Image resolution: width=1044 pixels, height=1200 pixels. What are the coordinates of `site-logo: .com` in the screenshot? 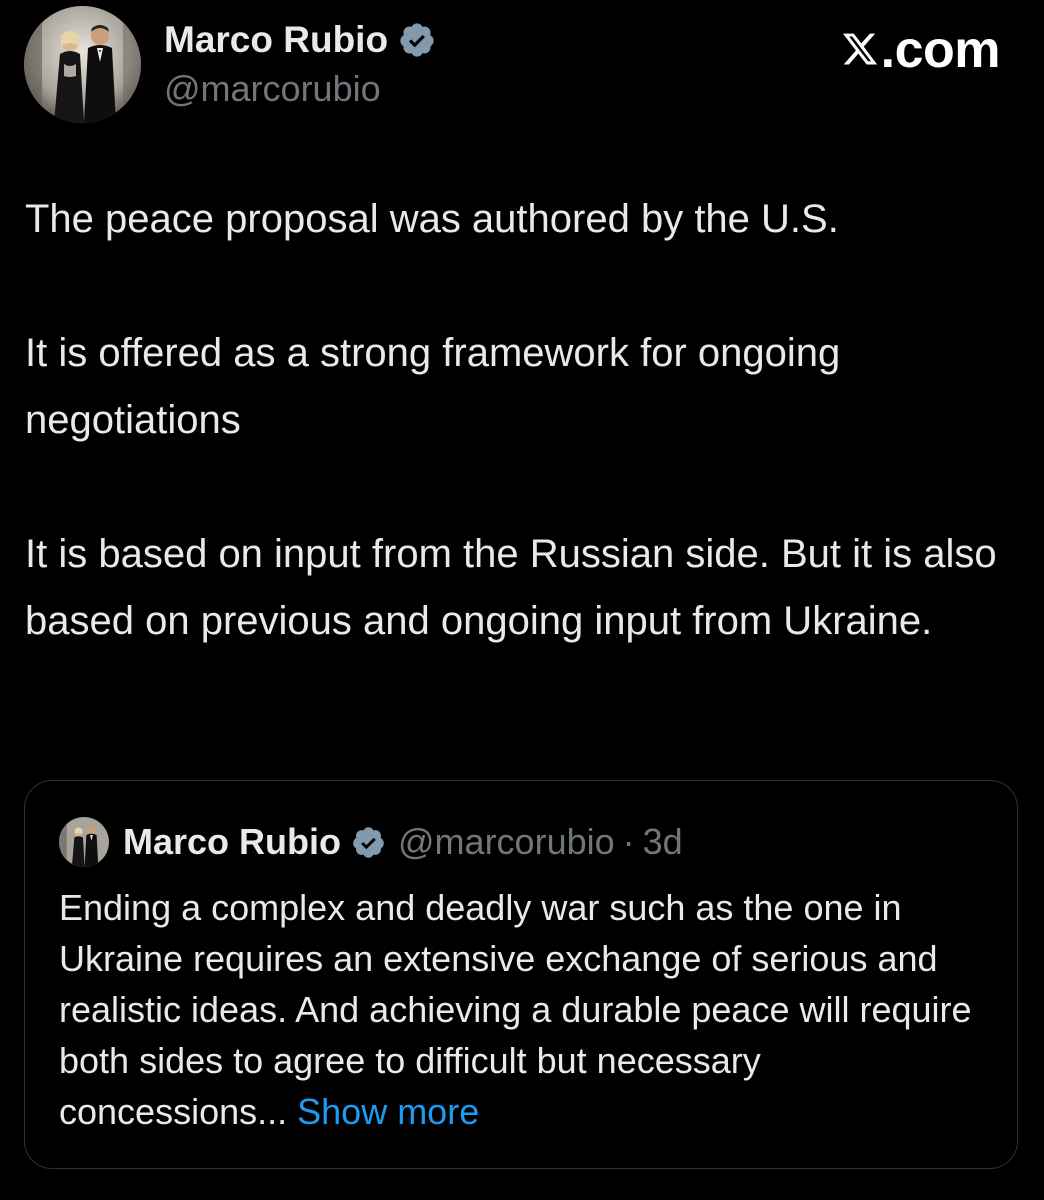 It's located at (921, 50).